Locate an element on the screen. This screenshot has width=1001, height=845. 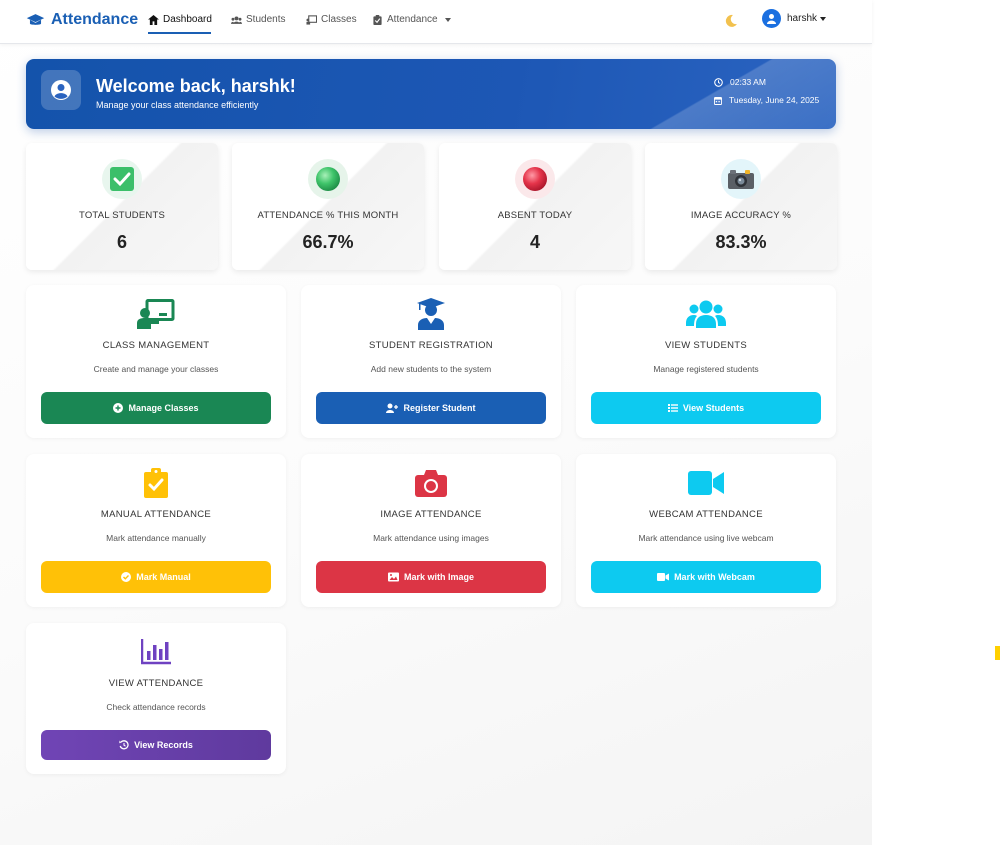
date-text: Tuesday, June 24, 2025 is located at coordinates (774, 100).